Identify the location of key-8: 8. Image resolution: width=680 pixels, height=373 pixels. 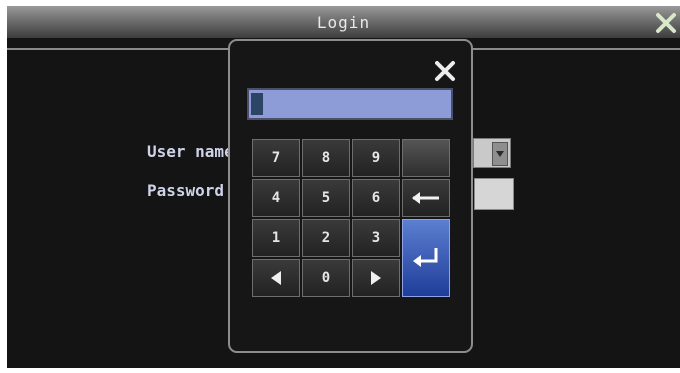
(326, 158).